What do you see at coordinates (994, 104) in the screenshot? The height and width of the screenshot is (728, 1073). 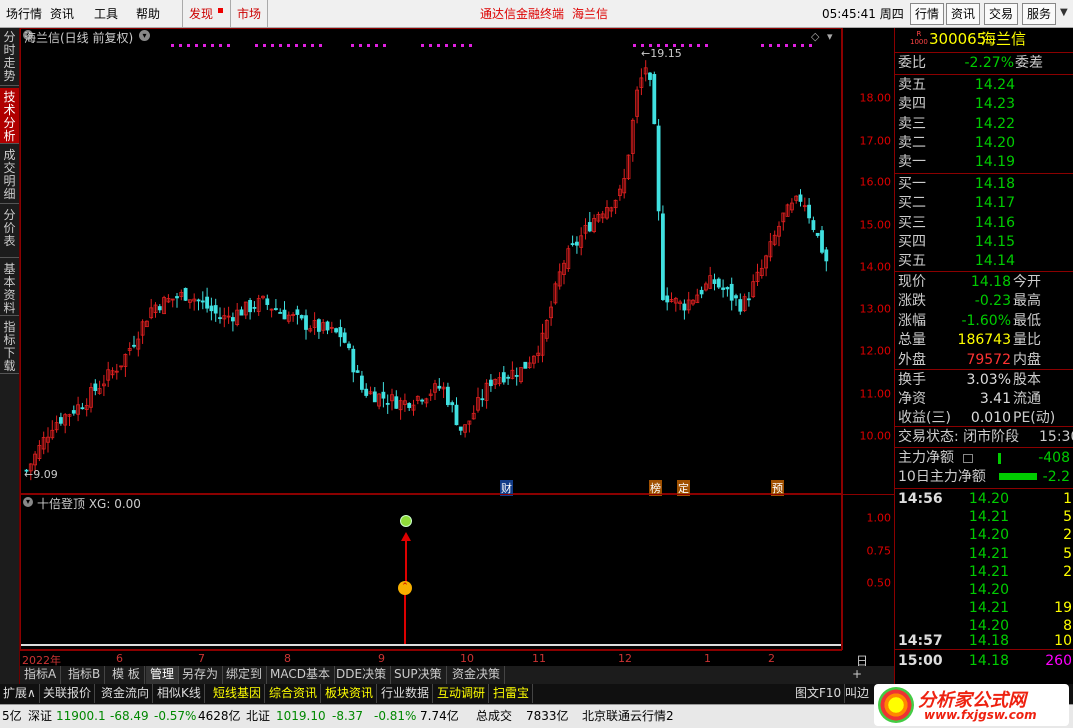 I see `sell-level-price: 14.23` at bounding box center [994, 104].